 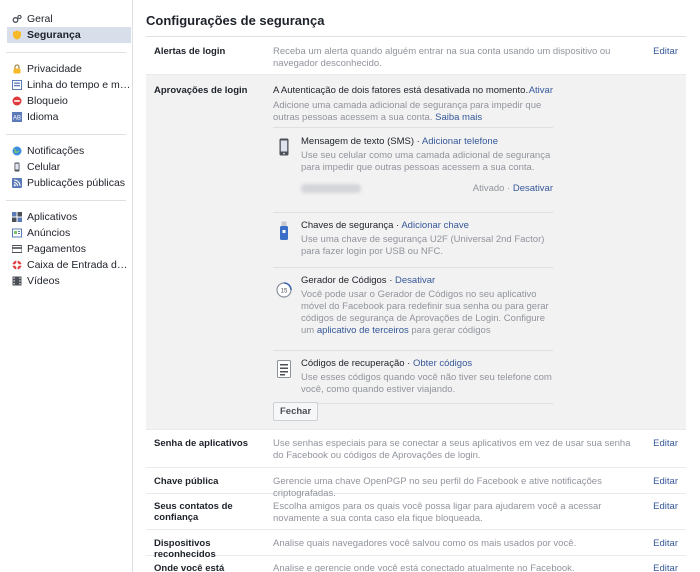 I want to click on close-button: Fechar, so click(x=296, y=411).